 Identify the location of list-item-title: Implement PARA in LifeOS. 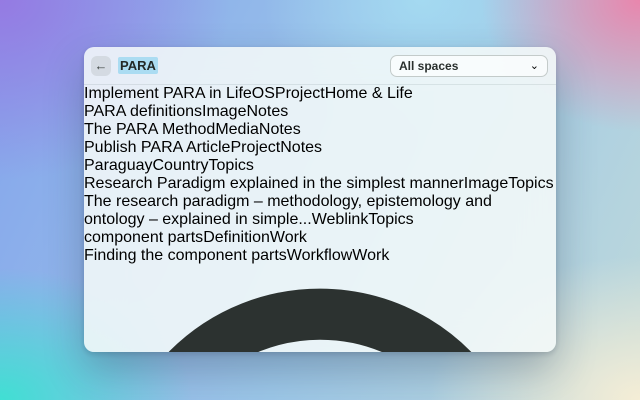
(179, 93).